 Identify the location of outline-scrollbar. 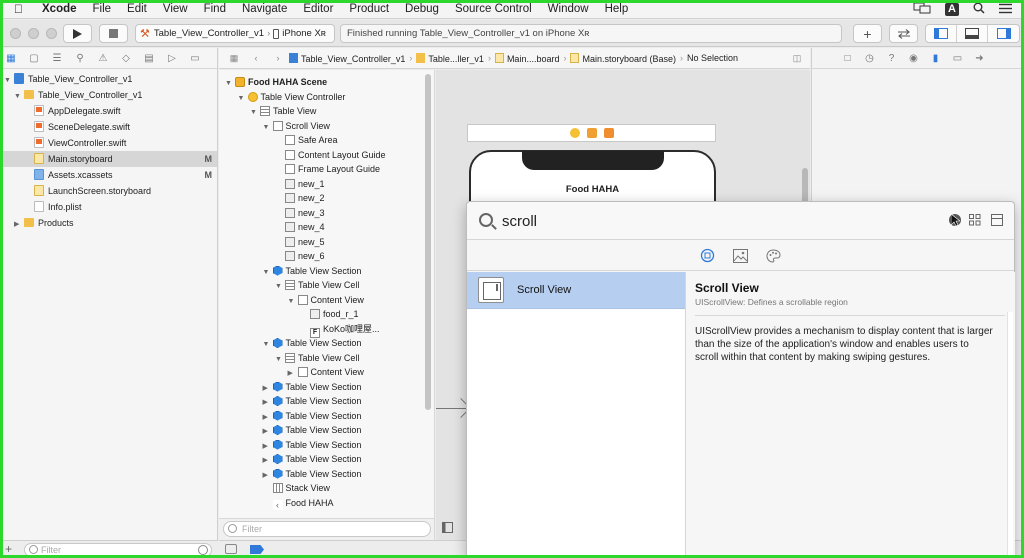
(428, 242).